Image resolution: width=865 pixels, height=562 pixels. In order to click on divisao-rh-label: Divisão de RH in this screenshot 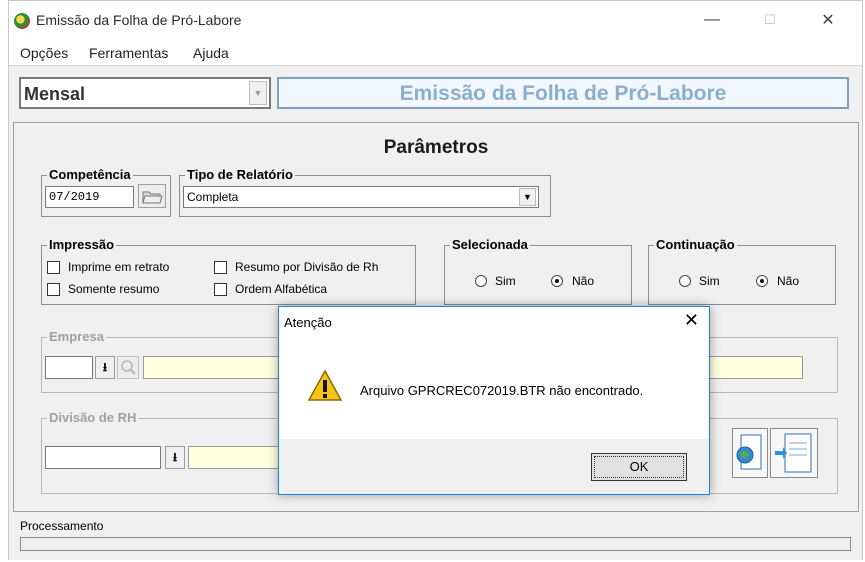, I will do `click(93, 417)`.